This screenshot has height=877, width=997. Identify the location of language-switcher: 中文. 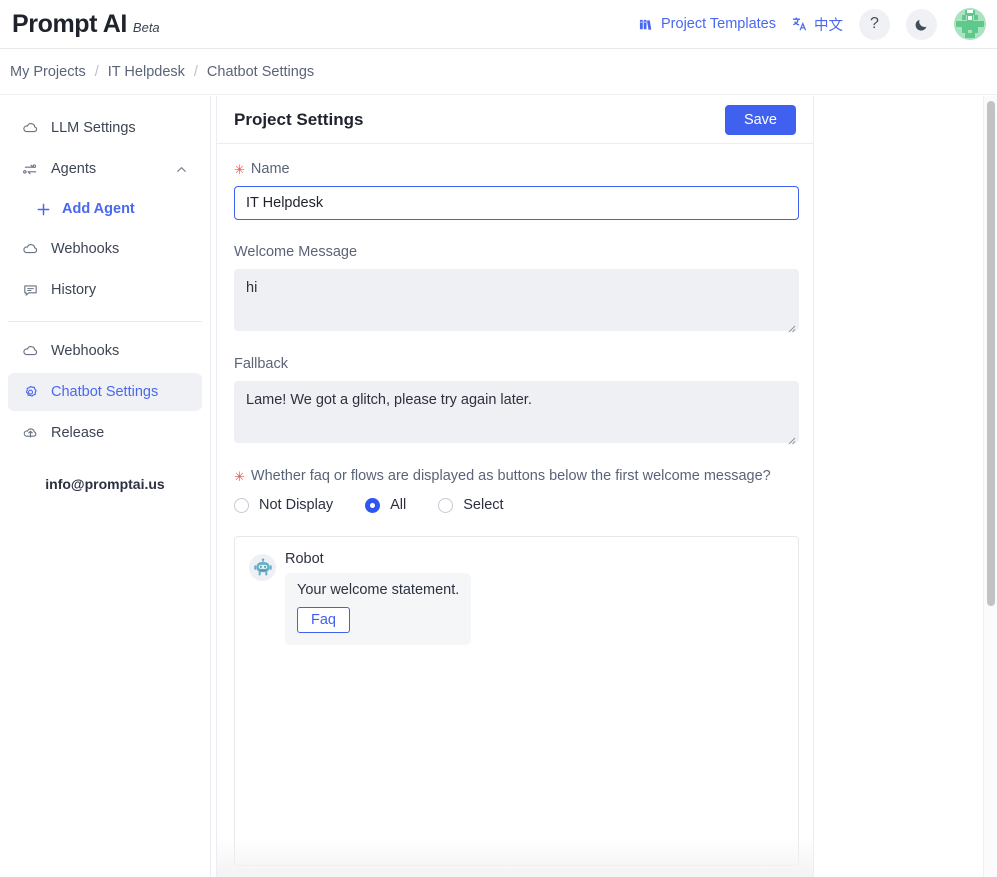
(817, 24).